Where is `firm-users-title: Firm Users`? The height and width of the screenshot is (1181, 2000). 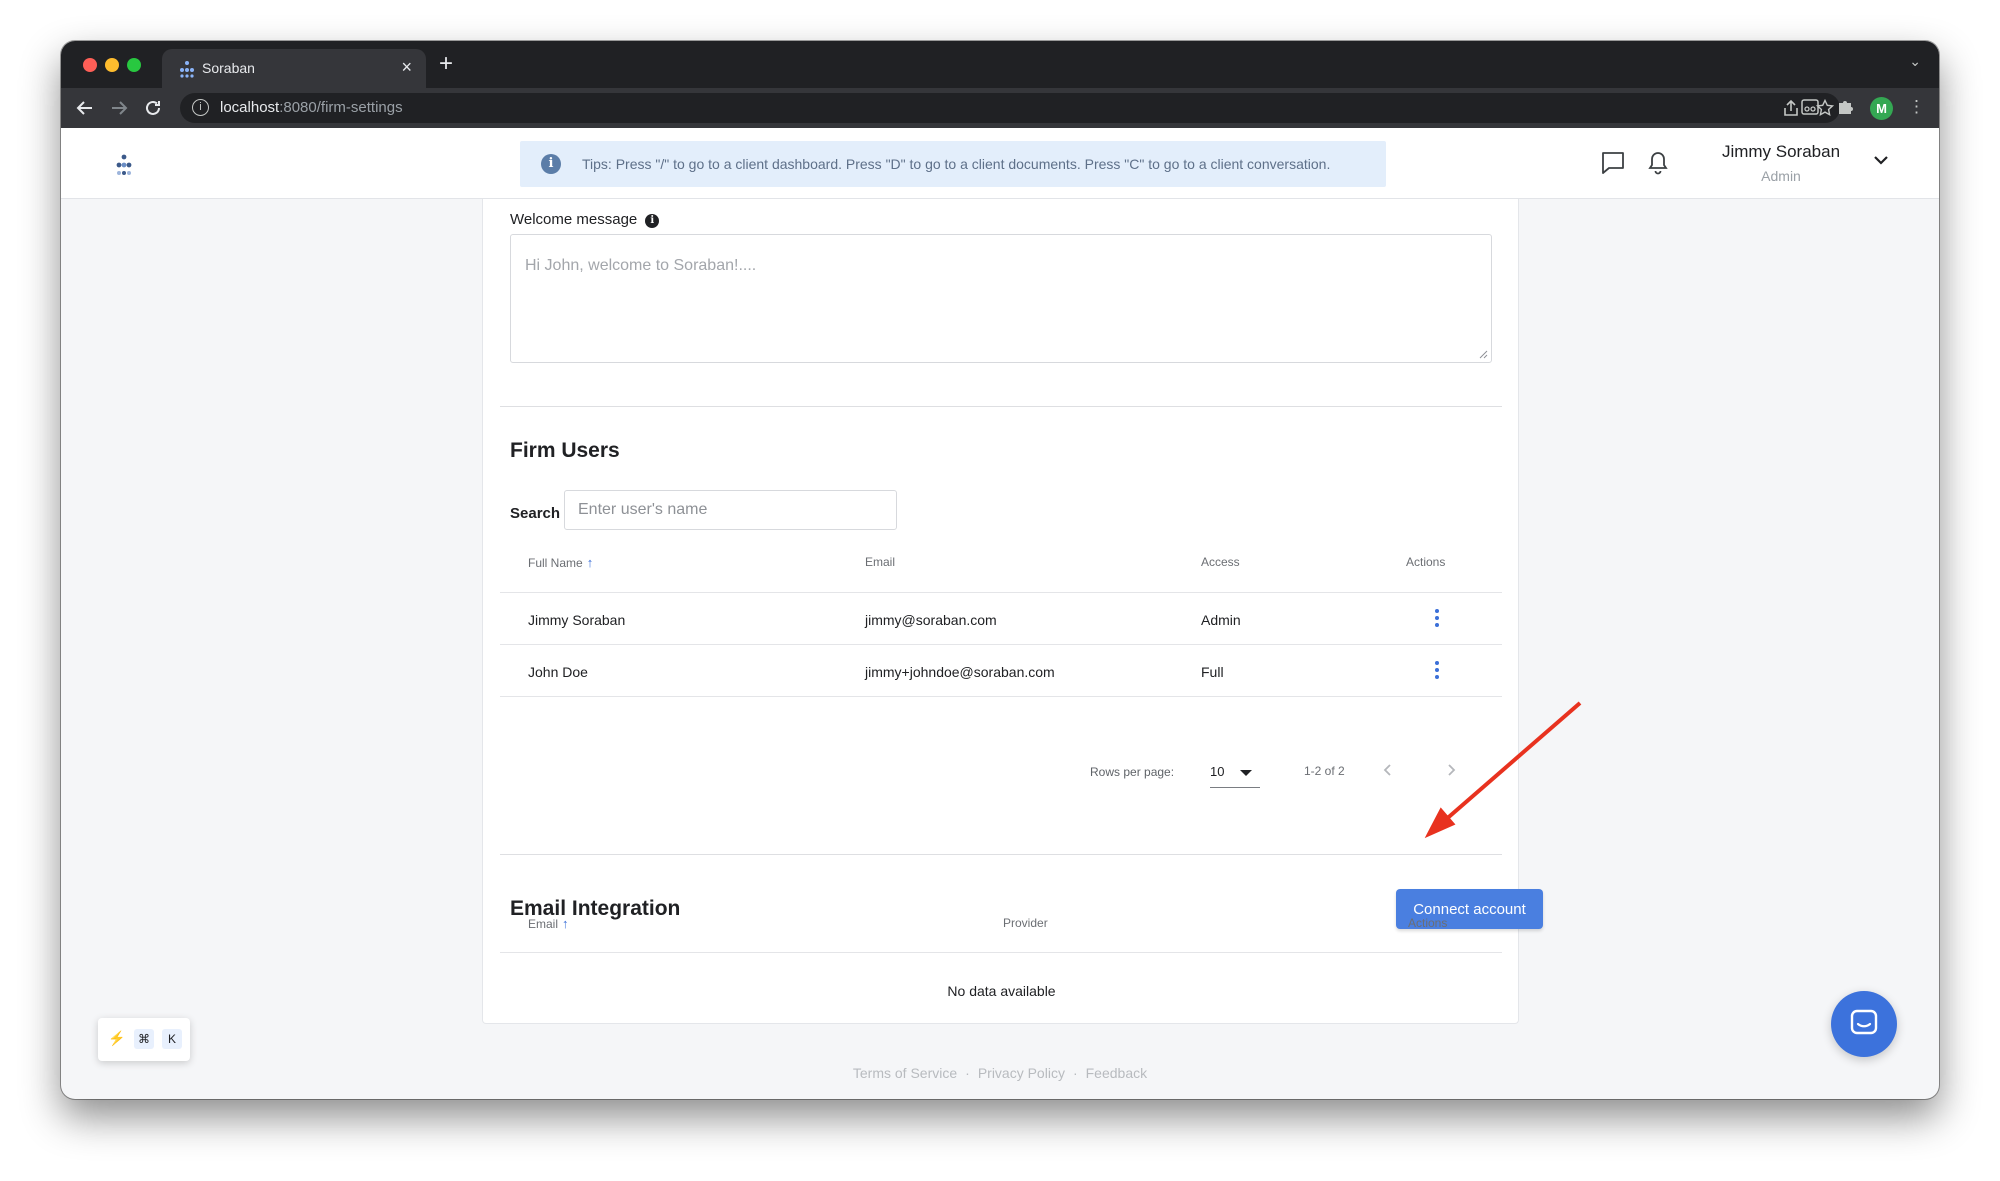
firm-users-title: Firm Users is located at coordinates (565, 450).